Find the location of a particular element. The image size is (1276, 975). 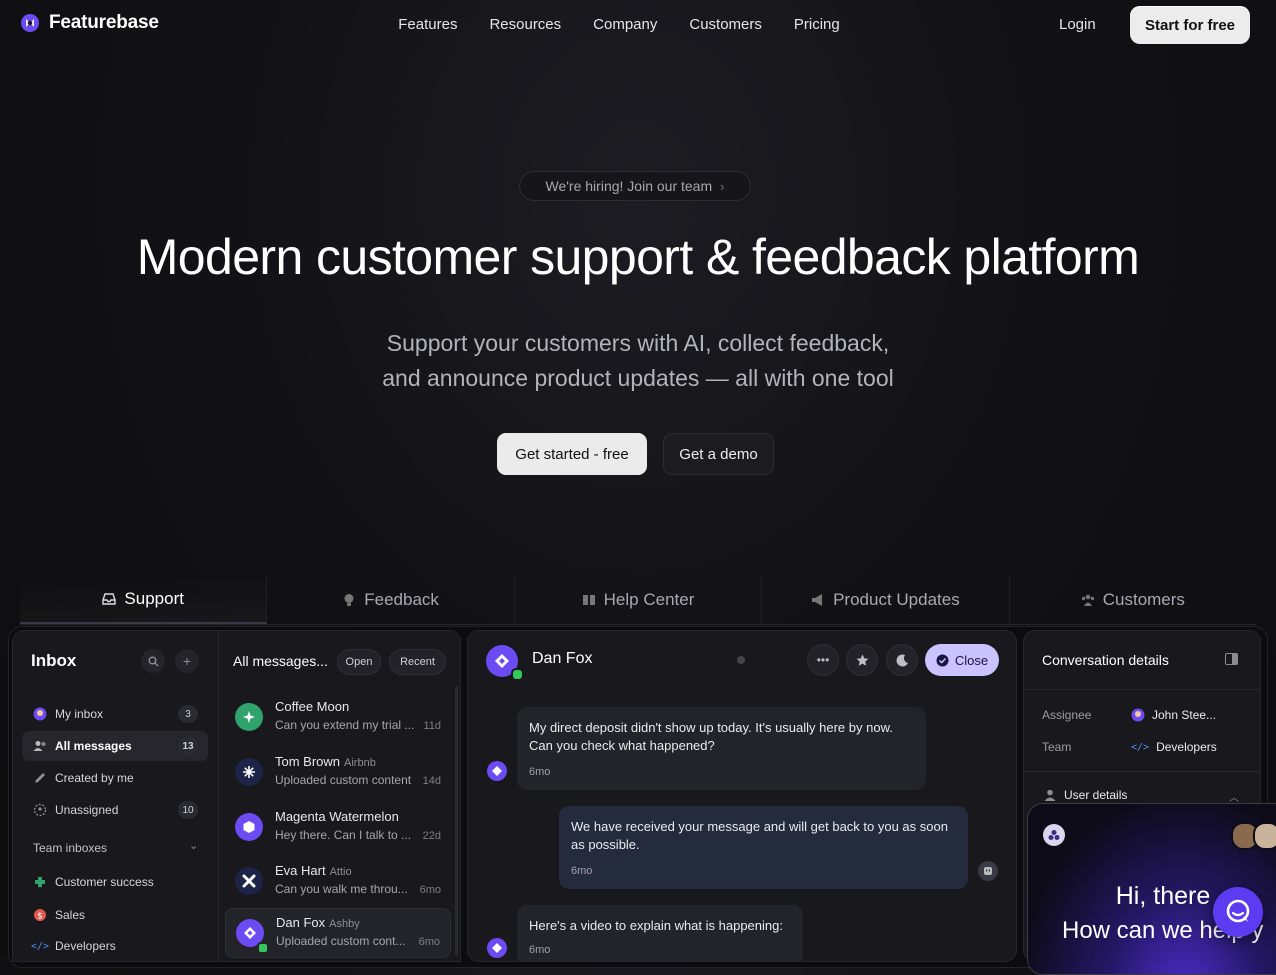

chat-launcher-button is located at coordinates (1238, 912).